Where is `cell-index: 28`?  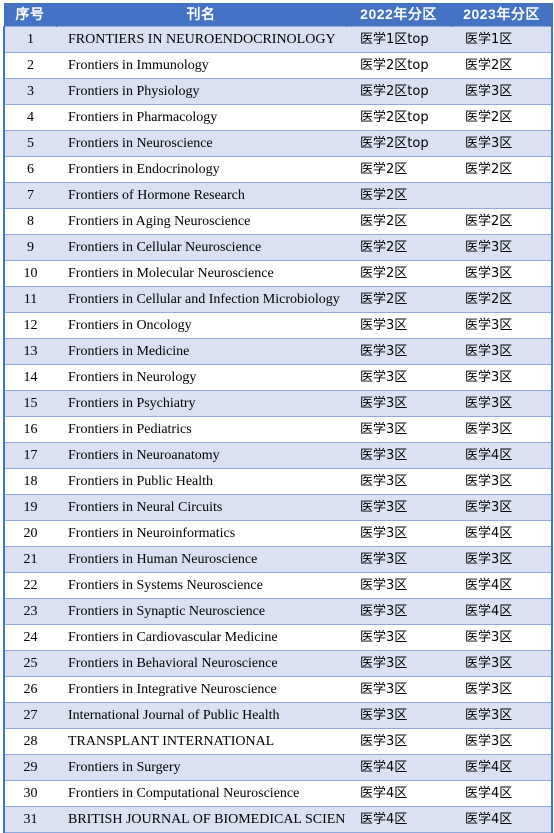
cell-index: 28 is located at coordinates (29, 741).